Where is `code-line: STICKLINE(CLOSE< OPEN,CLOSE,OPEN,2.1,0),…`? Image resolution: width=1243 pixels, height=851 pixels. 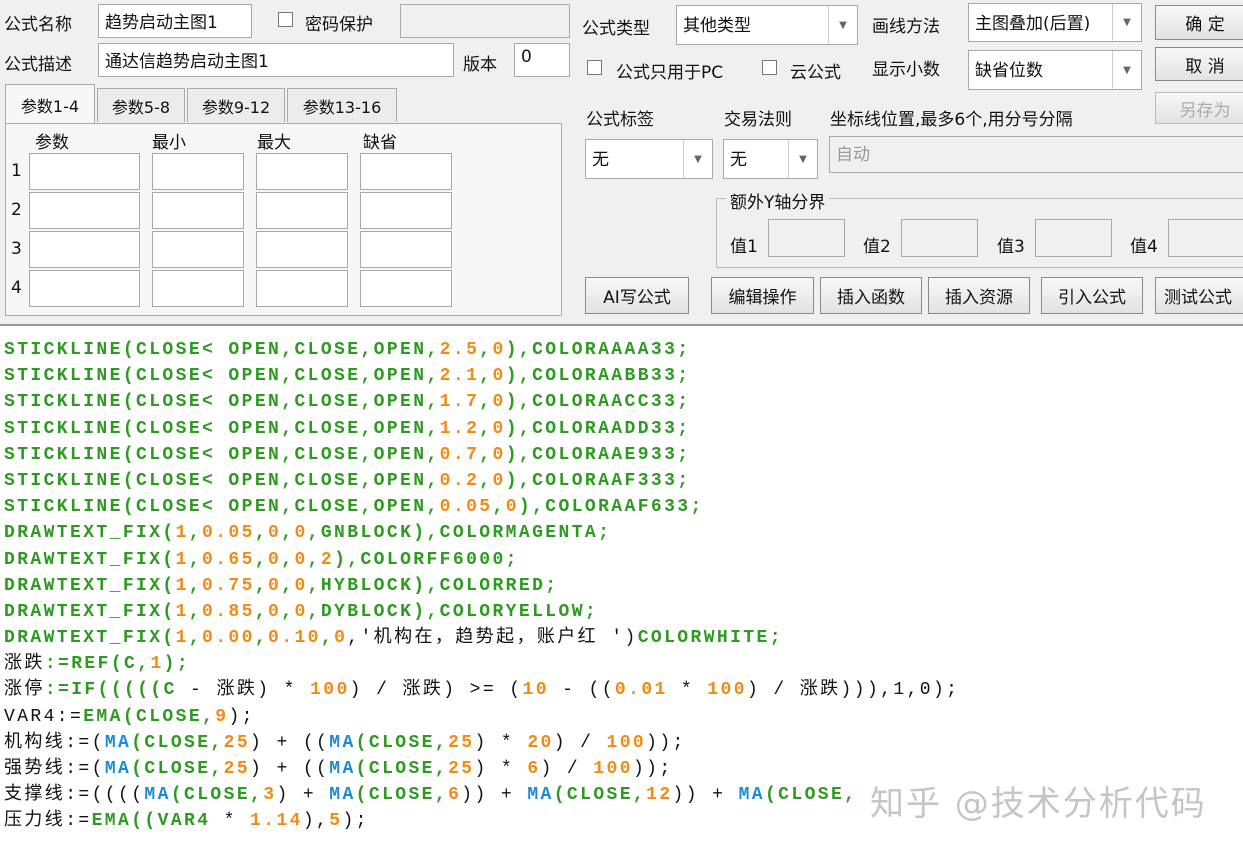
code-line: STICKLINE(CLOSE< OPEN,CLOSE,OPEN,2.1,0),… is located at coordinates (623, 376).